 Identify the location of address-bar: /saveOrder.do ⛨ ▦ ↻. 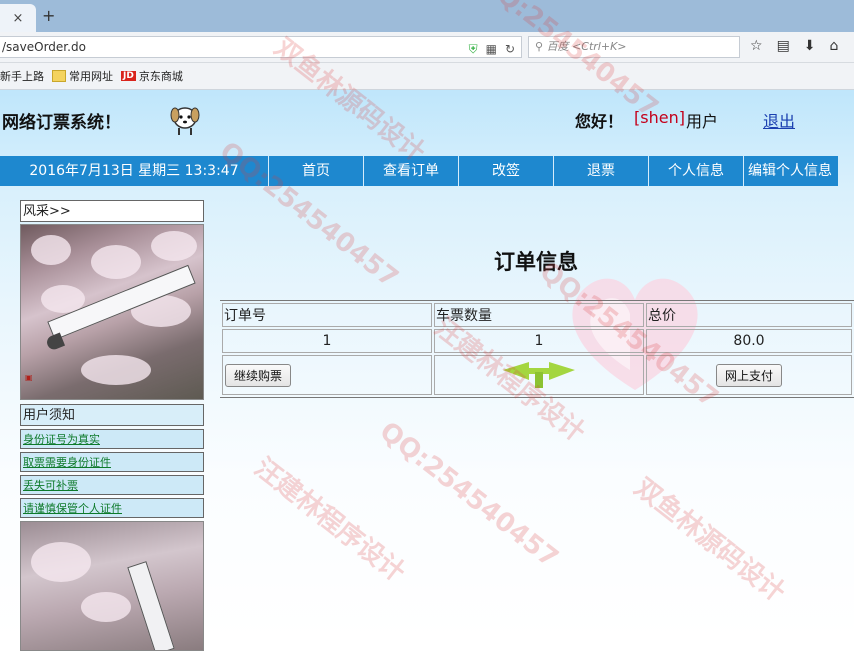
(261, 47).